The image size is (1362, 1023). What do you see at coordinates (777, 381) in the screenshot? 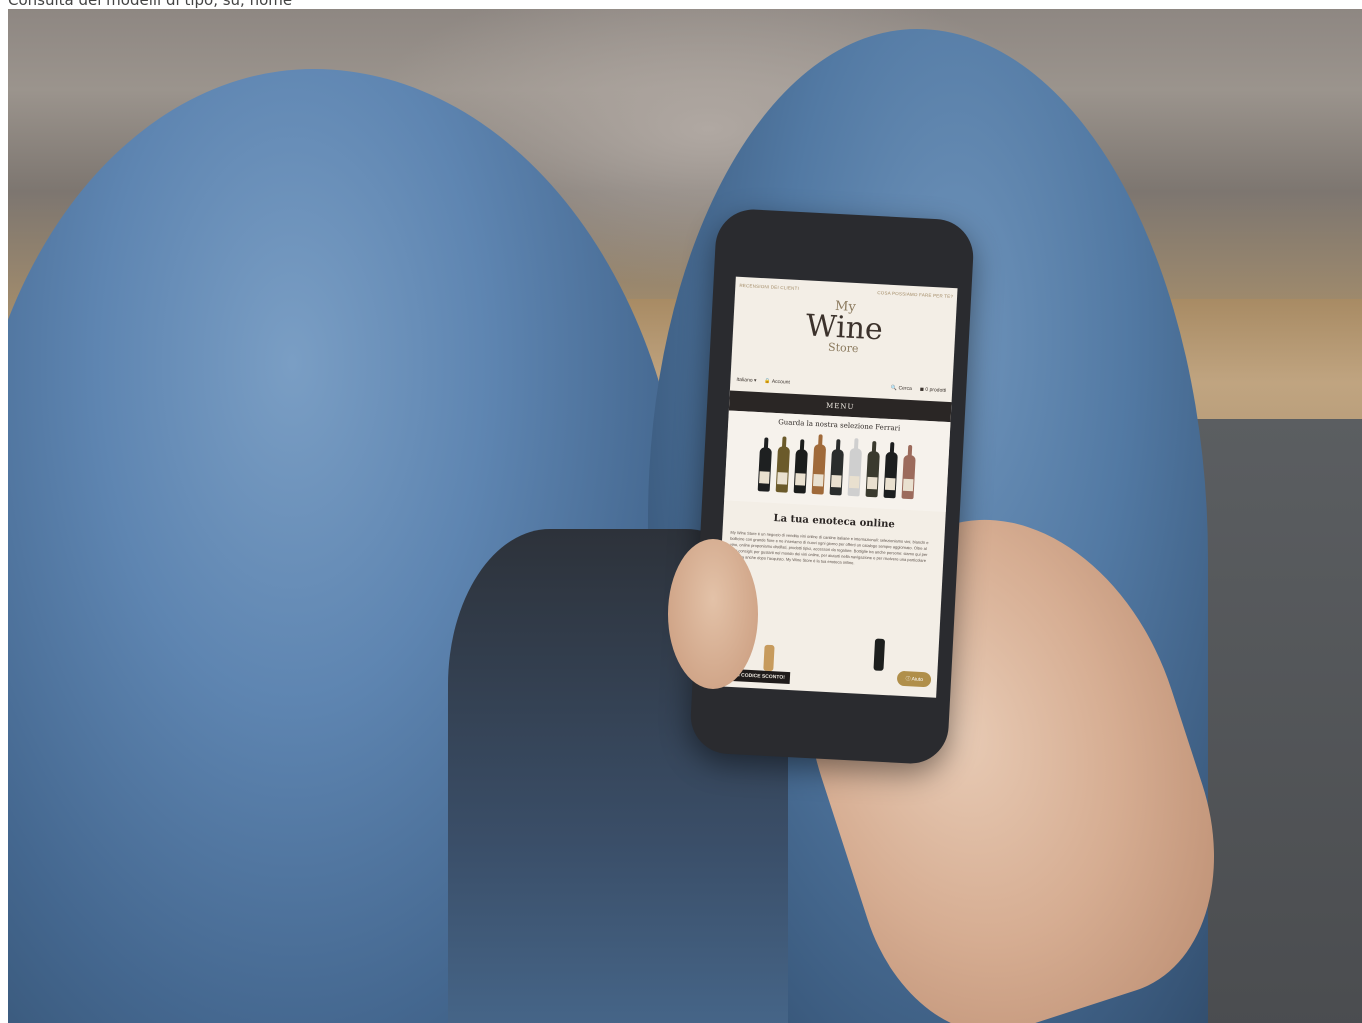
I see `account-link: 🔒 Account` at bounding box center [777, 381].